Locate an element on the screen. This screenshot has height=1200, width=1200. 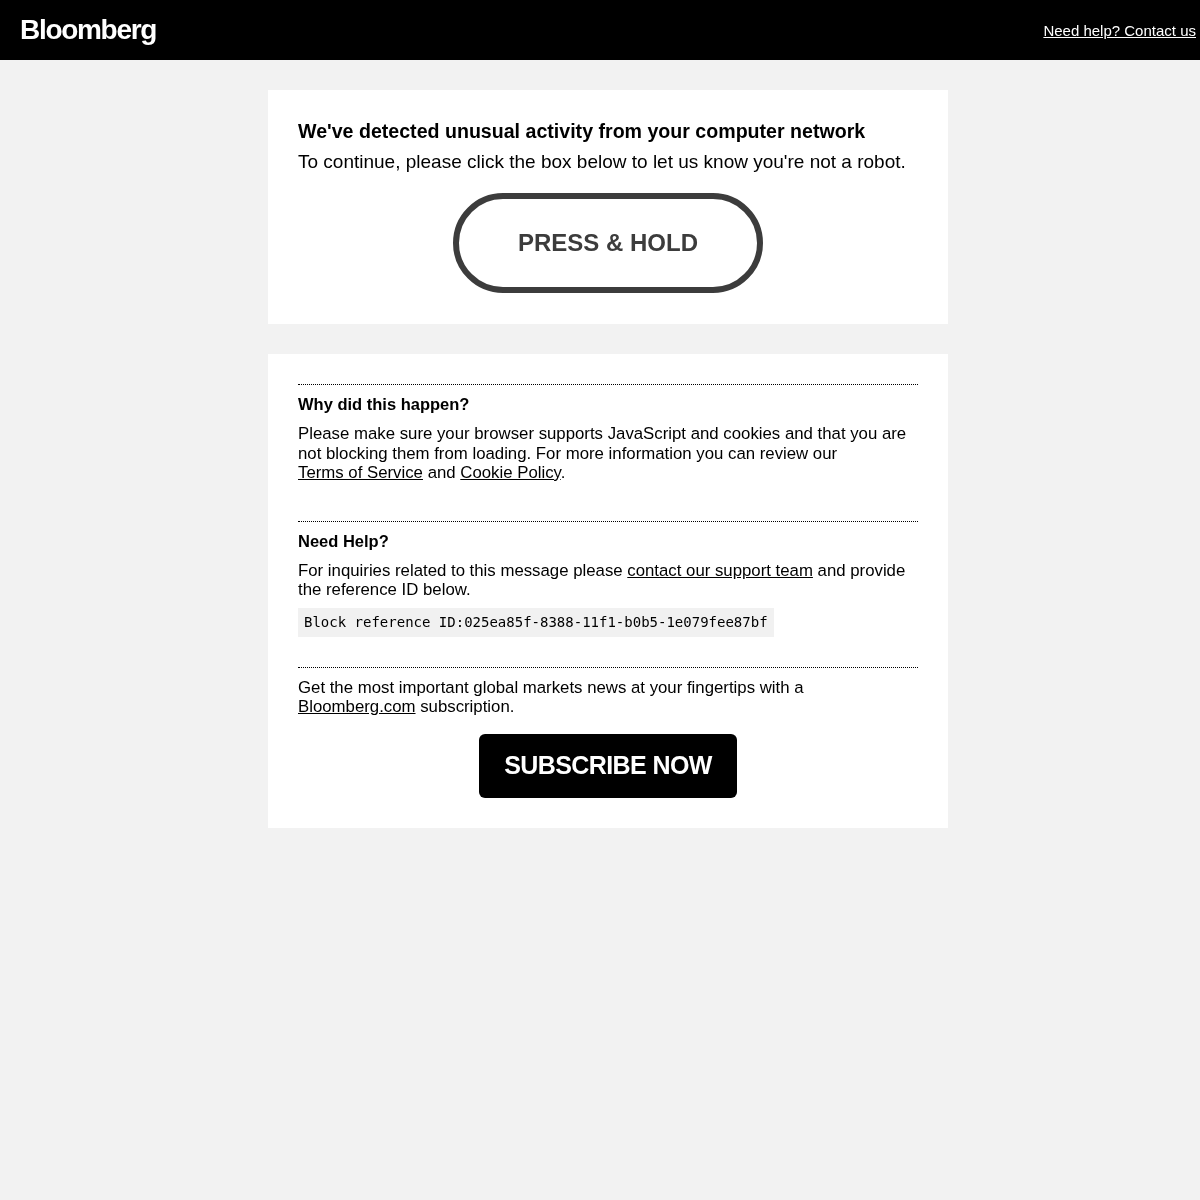
logo: Bloomberg is located at coordinates (88, 30).